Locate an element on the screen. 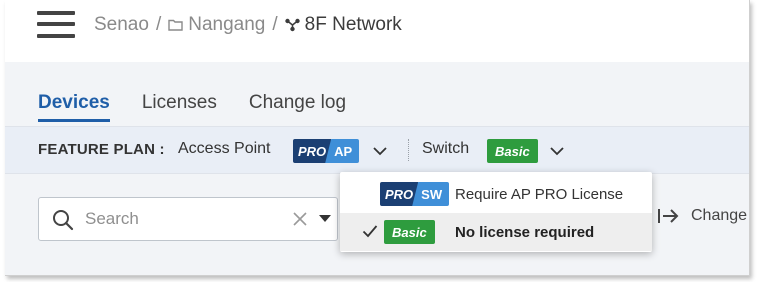 Image resolution: width=759 pixels, height=282 pixels. ap-badge-text: AP is located at coordinates (342, 151).